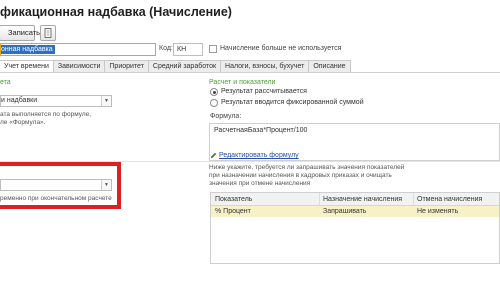  What do you see at coordinates (292, 102) in the screenshot?
I see `radio-fixed-label: Результат вводится фиксированной суммой` at bounding box center [292, 102].